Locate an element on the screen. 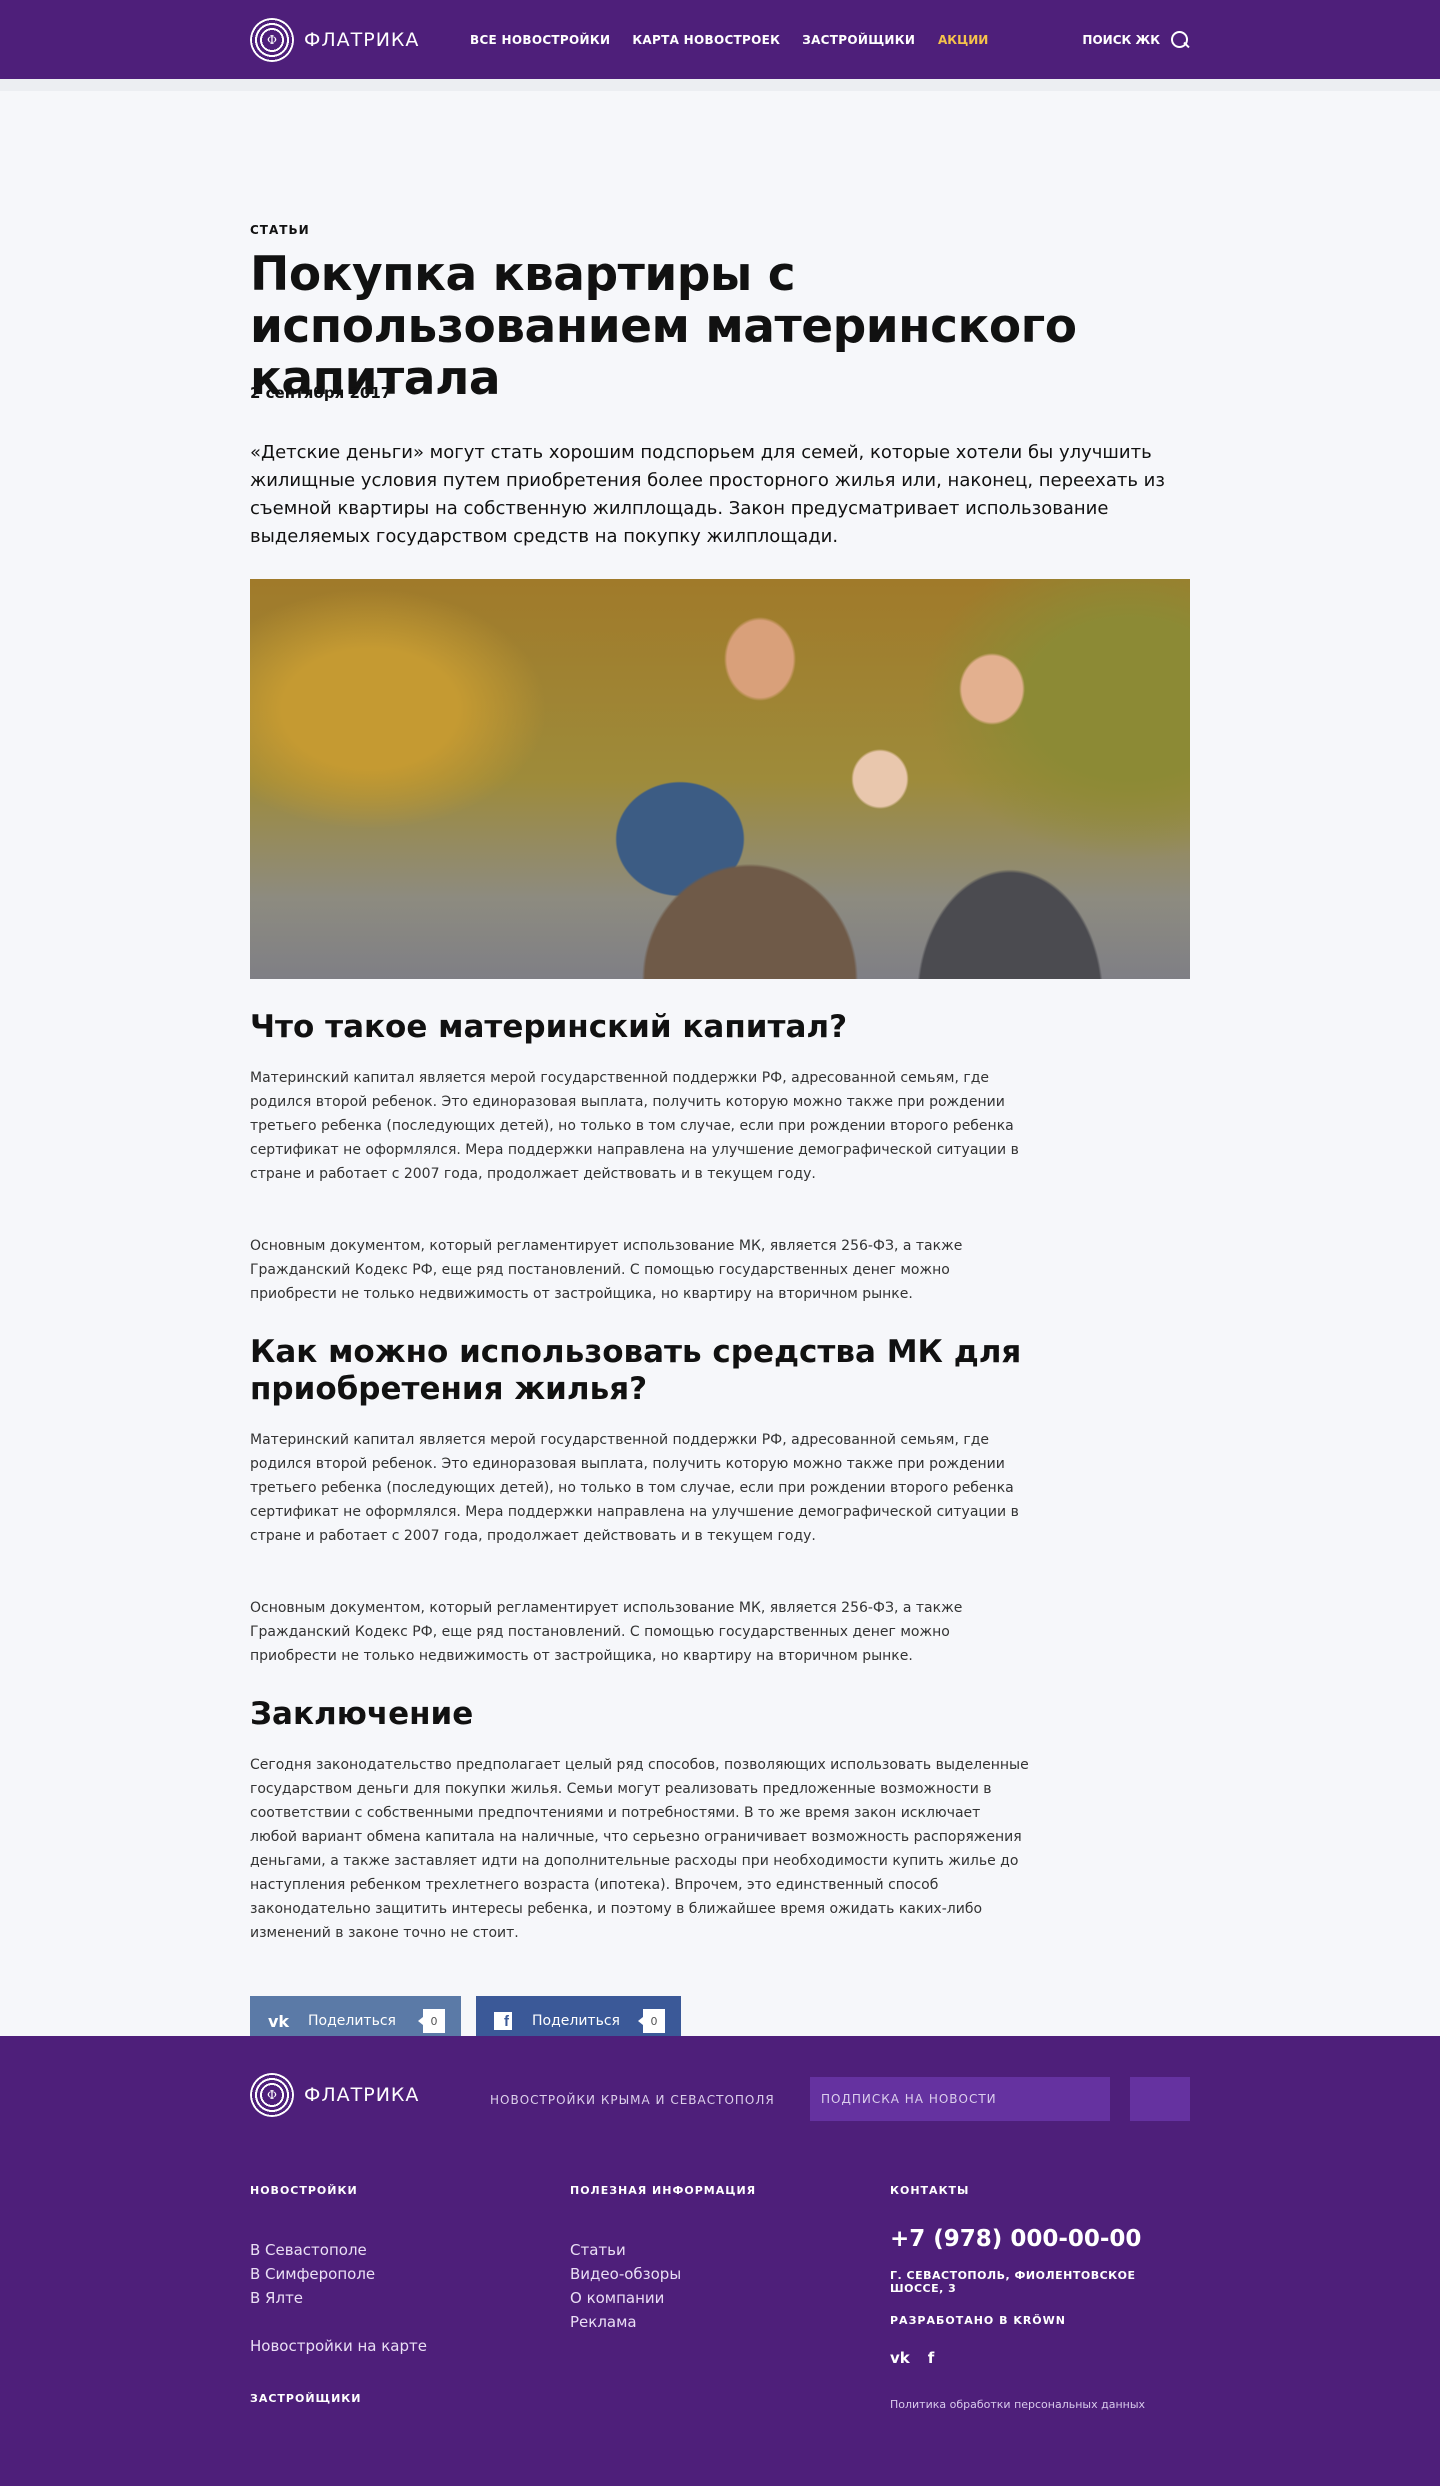 Image resolution: width=1440 pixels, height=2486 pixels. section-heading: Что такое материнский капитал? is located at coordinates (549, 1027).